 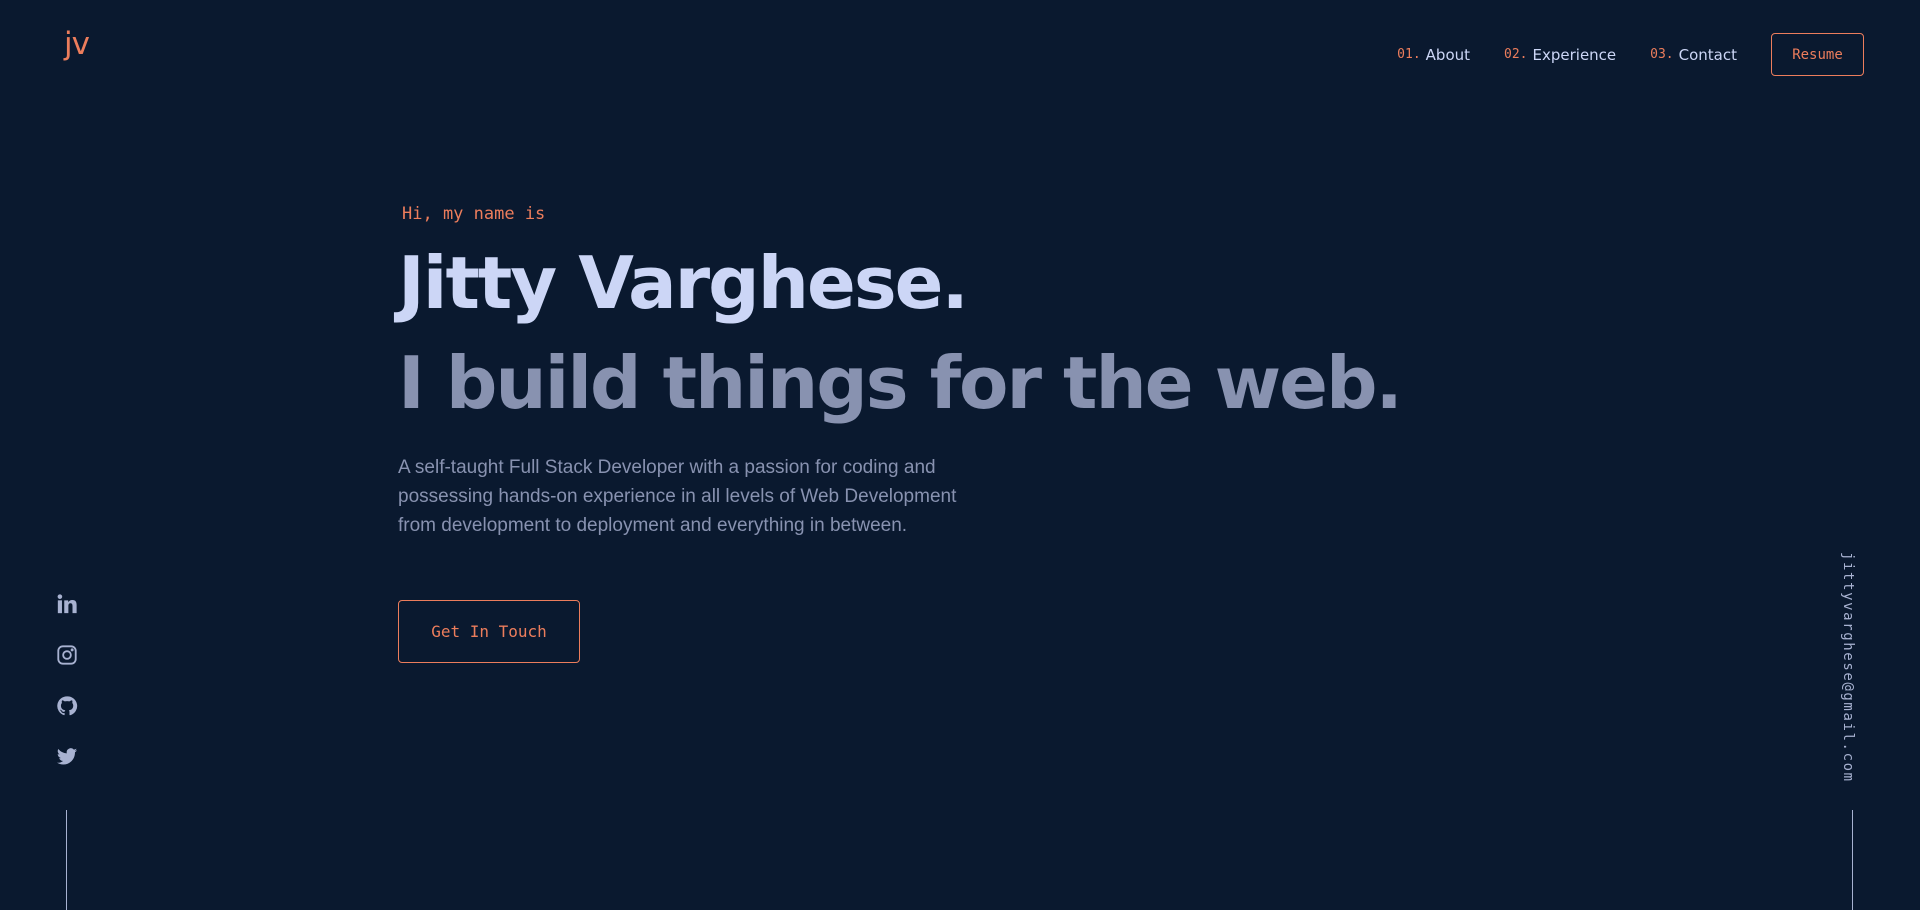 What do you see at coordinates (1817, 54) in the screenshot?
I see `resume-button: Resume` at bounding box center [1817, 54].